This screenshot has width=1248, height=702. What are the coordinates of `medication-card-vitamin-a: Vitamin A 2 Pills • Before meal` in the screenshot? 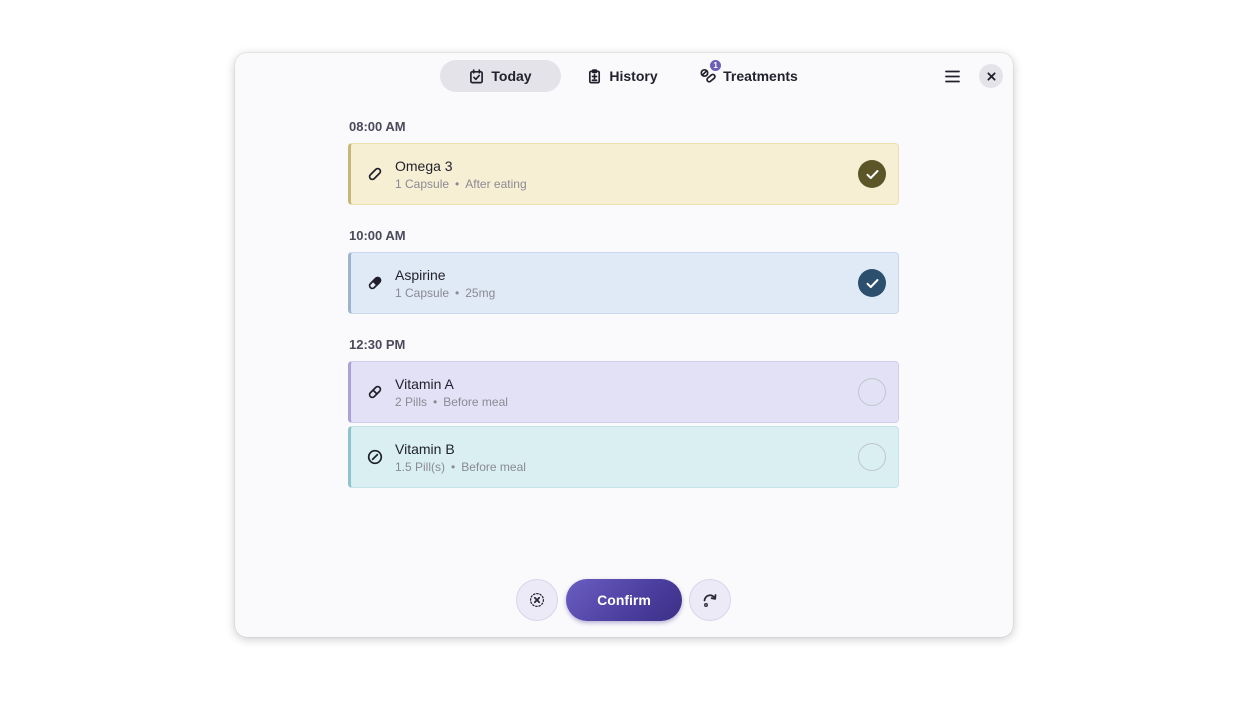 It's located at (623, 392).